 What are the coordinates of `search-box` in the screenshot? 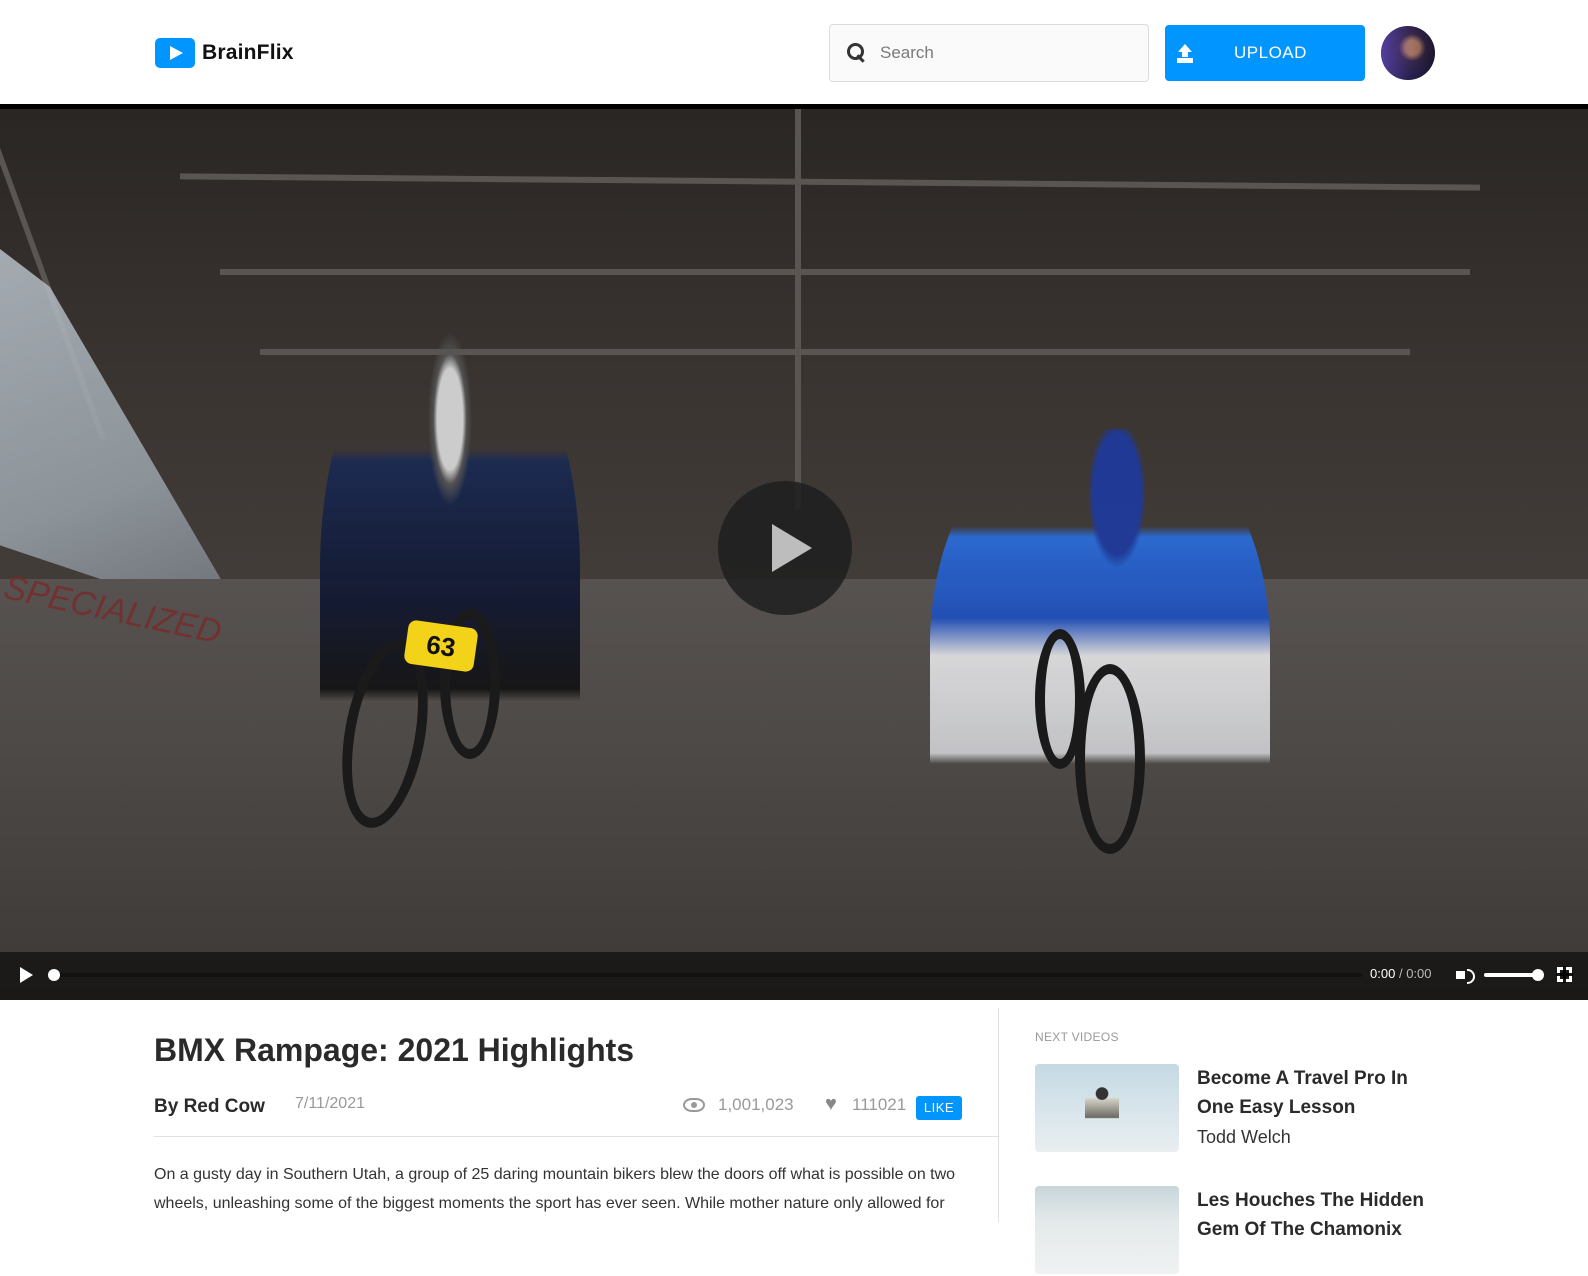 It's located at (989, 53).